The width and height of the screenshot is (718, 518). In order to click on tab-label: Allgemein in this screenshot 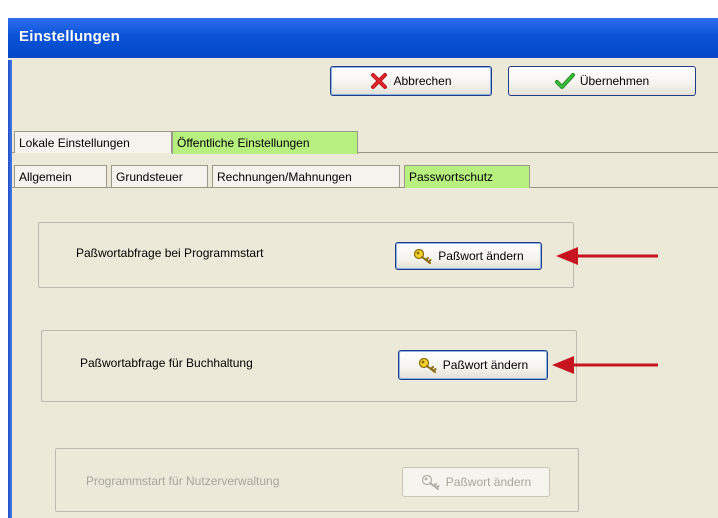, I will do `click(45, 176)`.